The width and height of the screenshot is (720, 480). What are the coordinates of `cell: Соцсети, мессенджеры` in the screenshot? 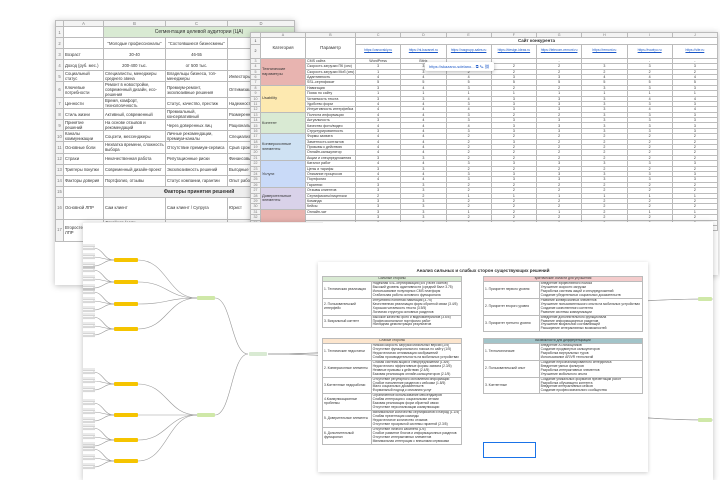 It's located at (134, 136).